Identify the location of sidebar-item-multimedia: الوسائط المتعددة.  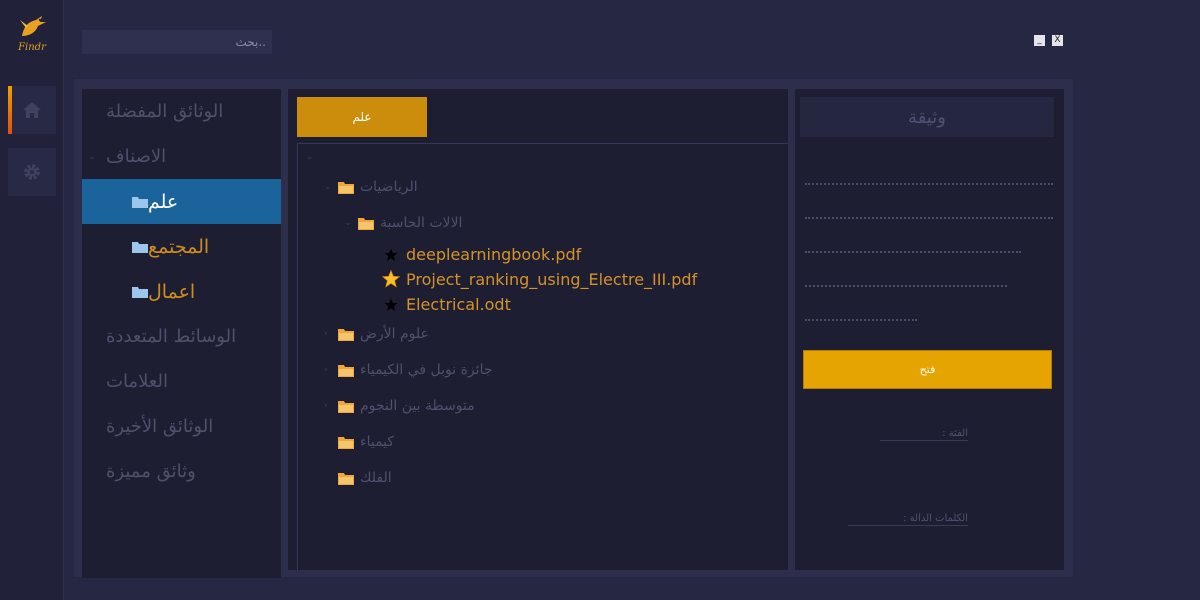
(181, 336).